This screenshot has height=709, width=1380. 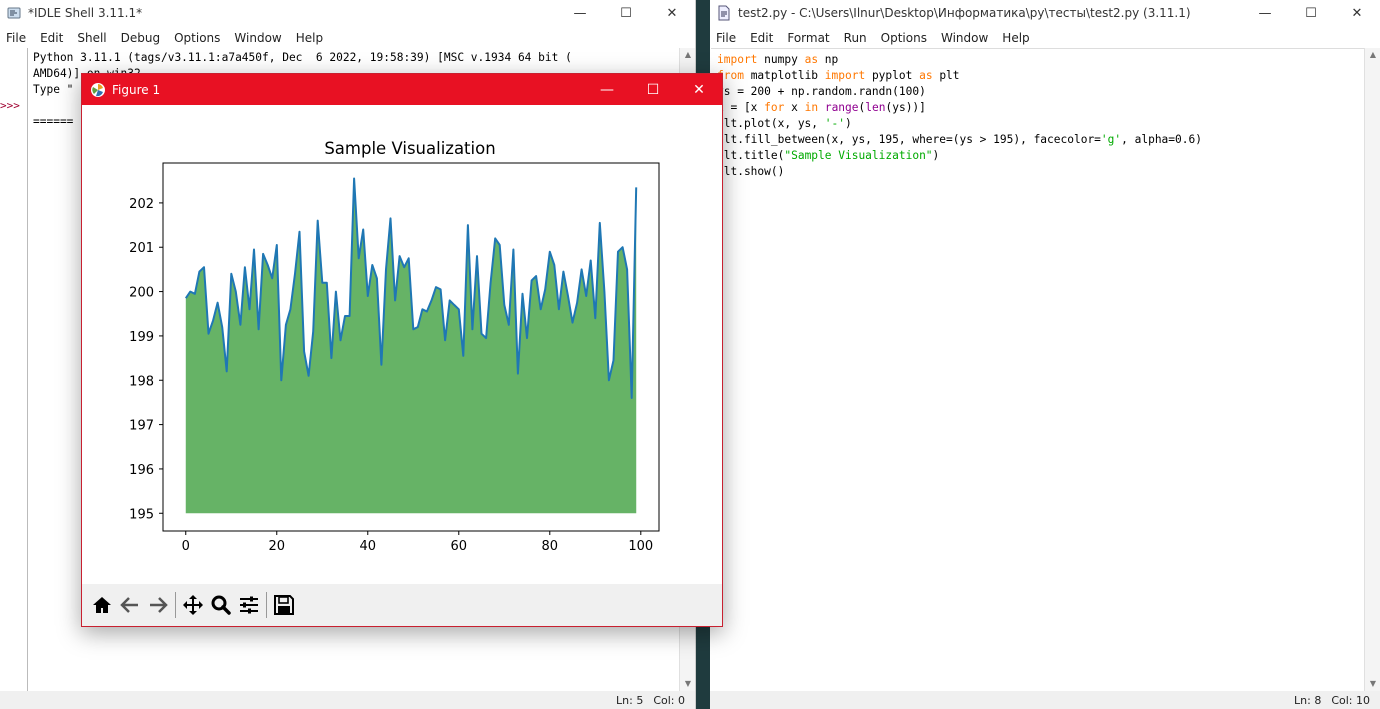 I want to click on pan-icon, so click(x=193, y=605).